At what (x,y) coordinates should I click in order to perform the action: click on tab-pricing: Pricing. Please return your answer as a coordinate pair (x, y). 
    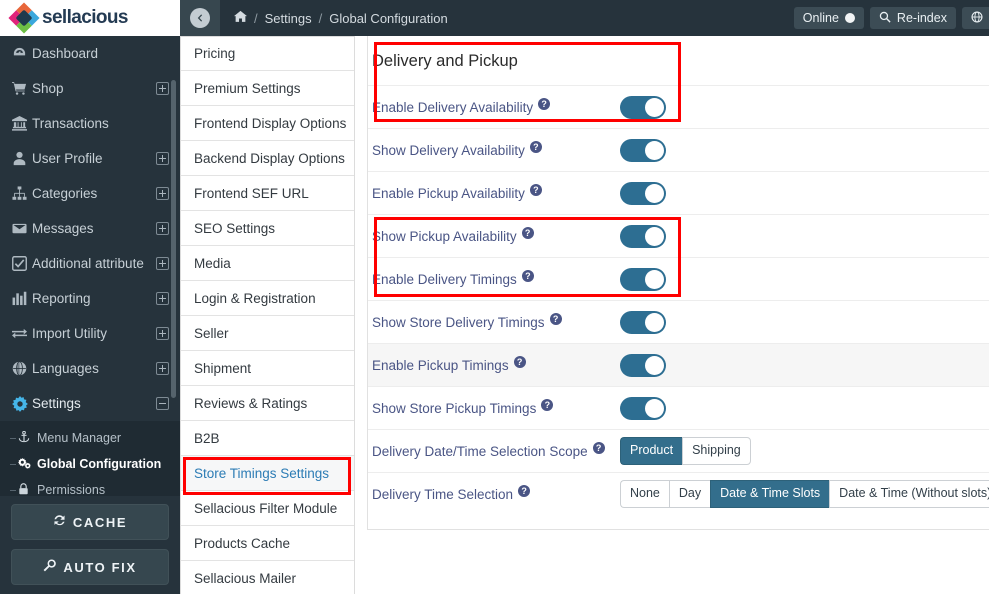
    Looking at the image, I should click on (267, 53).